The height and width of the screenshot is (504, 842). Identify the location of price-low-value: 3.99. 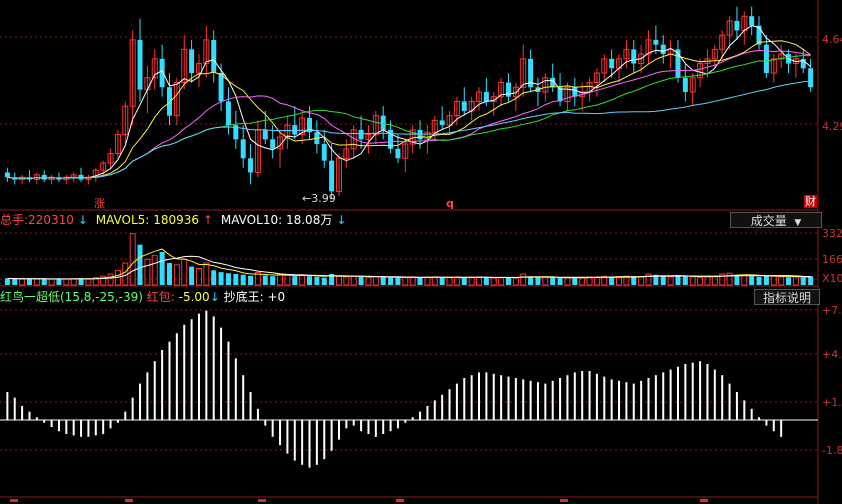
(323, 198).